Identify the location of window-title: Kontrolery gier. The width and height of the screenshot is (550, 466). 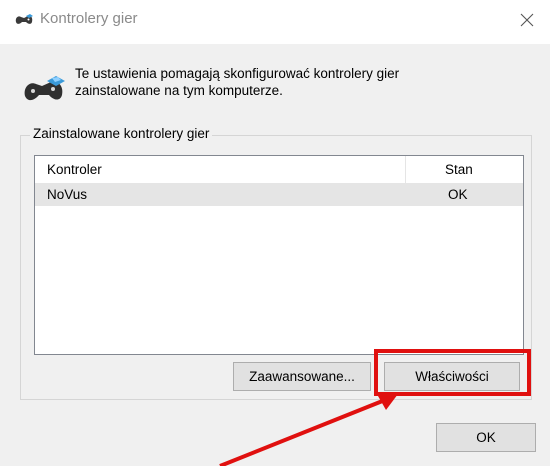
(89, 18).